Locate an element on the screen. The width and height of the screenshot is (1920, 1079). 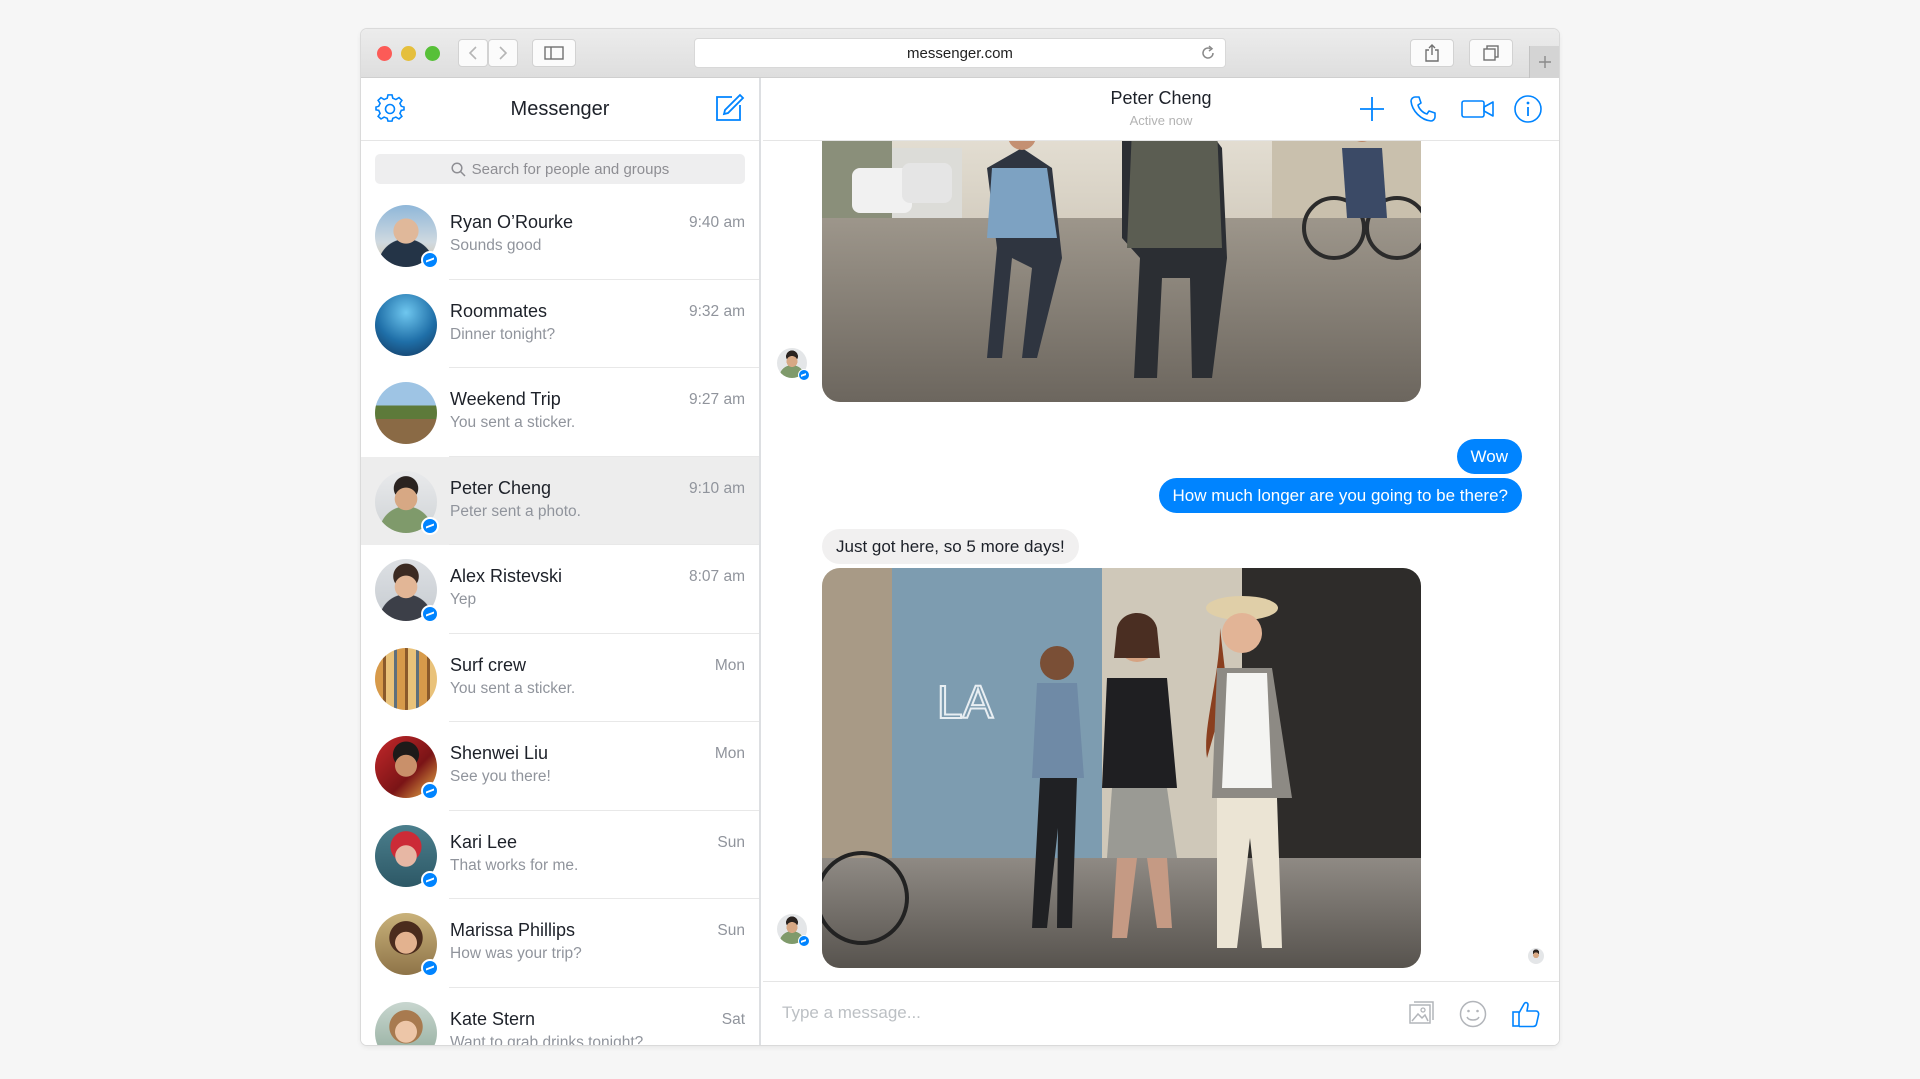
conversation-snippet: Yep is located at coordinates (463, 599).